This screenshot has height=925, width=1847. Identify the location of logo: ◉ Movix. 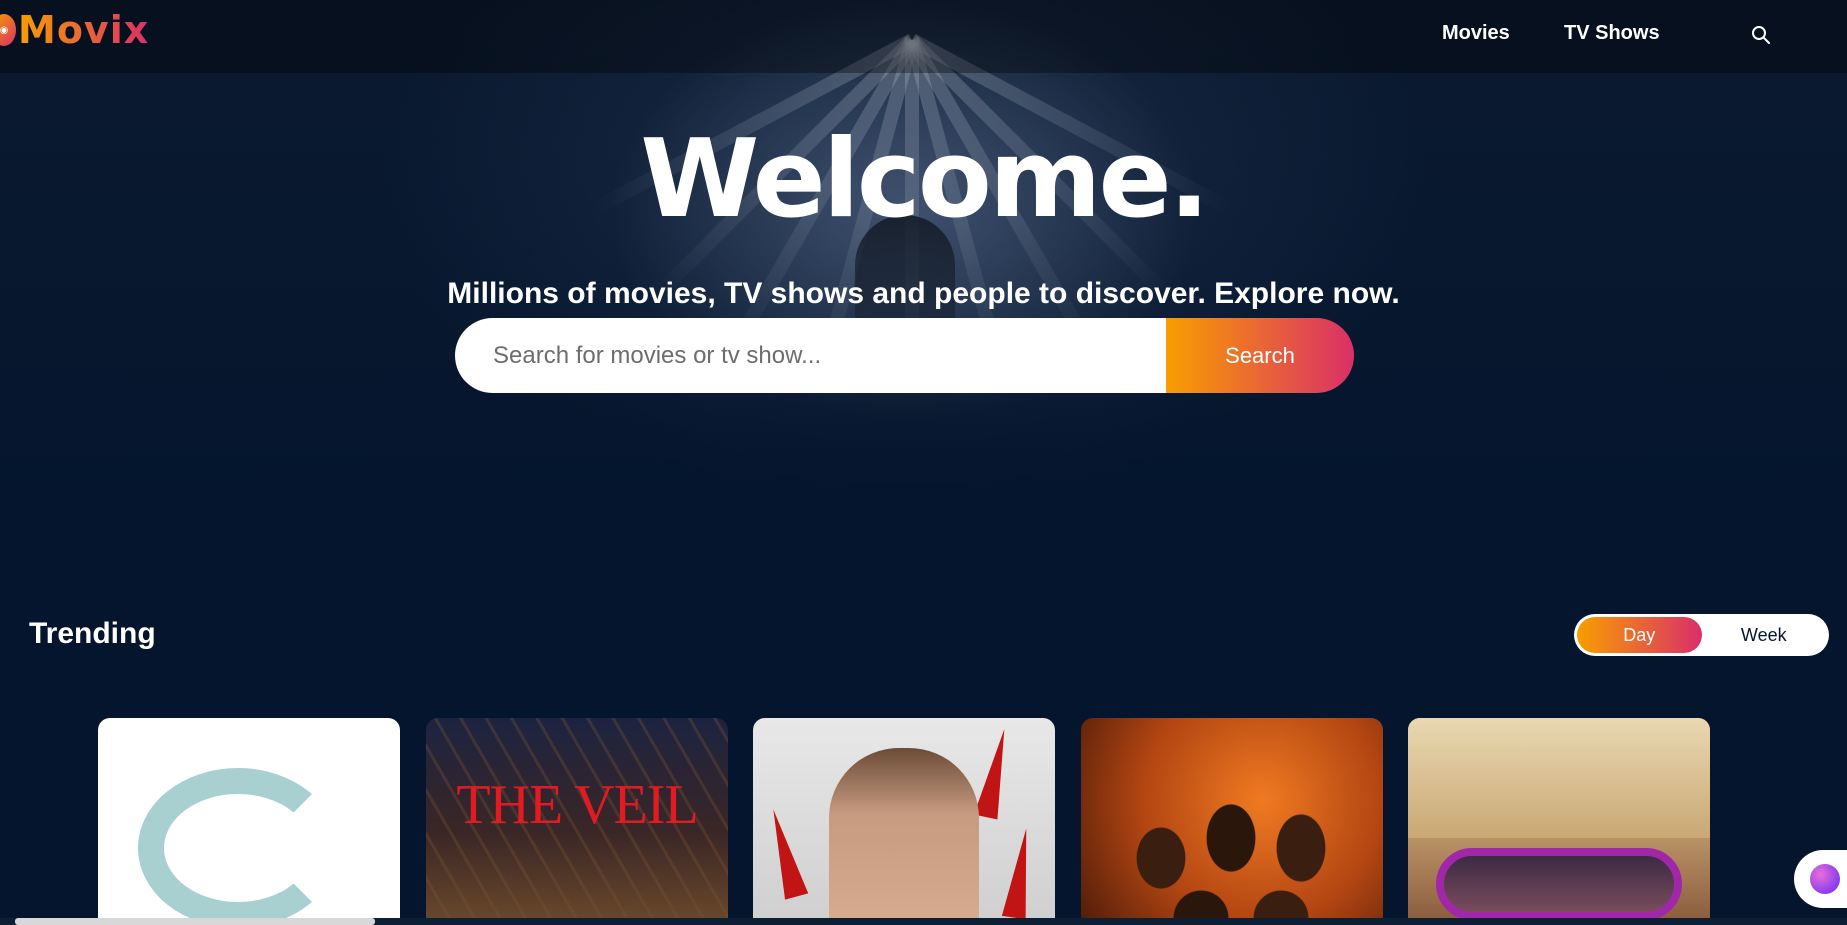
(74, 30).